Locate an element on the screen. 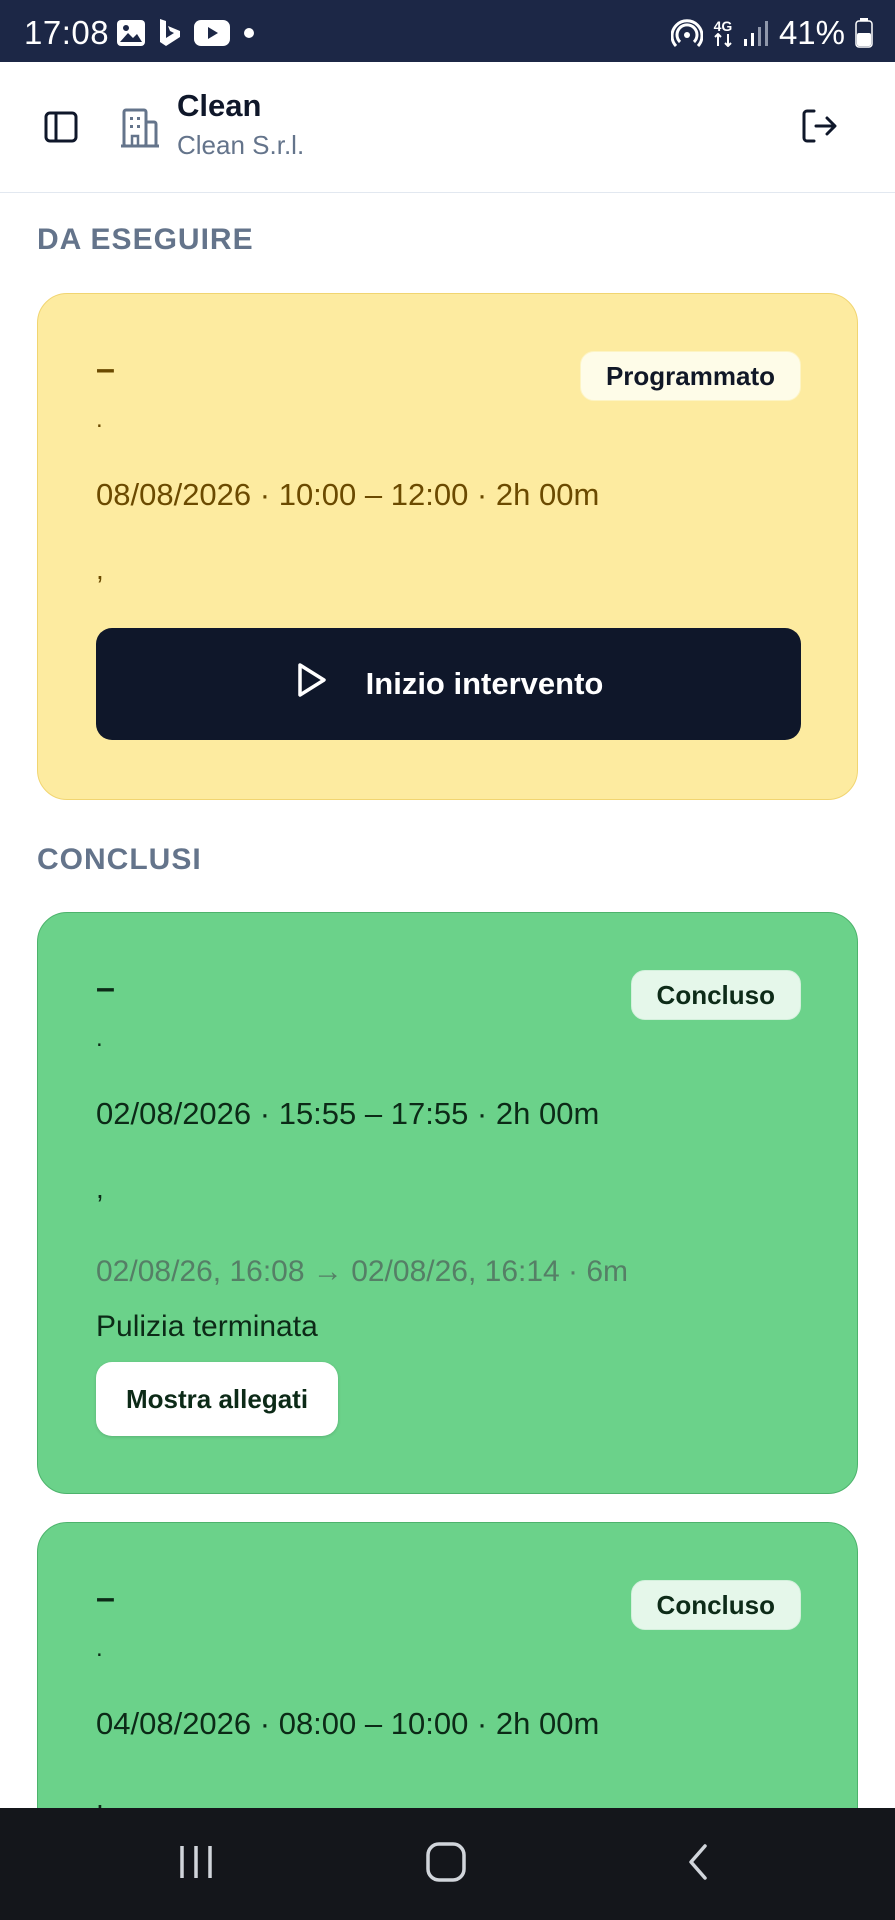  logout-icon is located at coordinates (819, 128).